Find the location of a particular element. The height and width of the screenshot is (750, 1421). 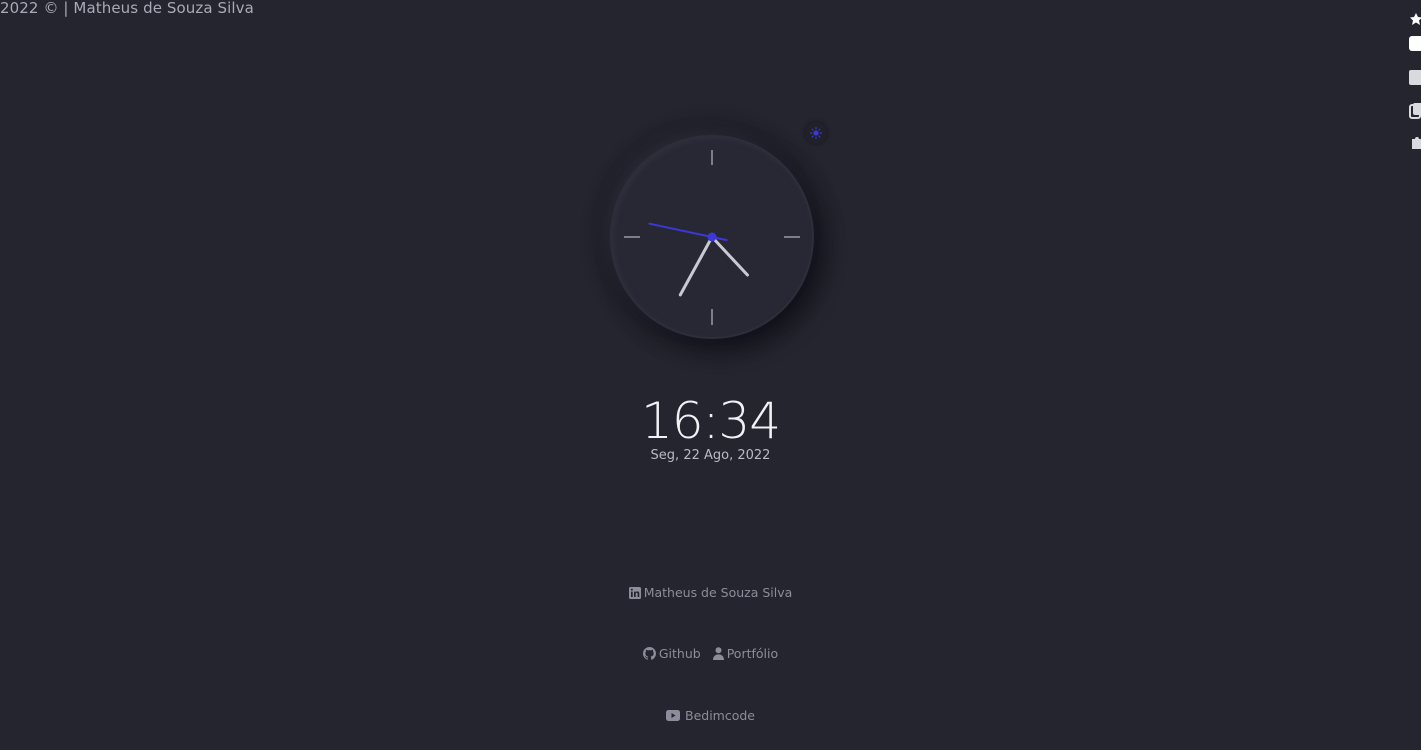

clock-center-dot is located at coordinates (712, 237).